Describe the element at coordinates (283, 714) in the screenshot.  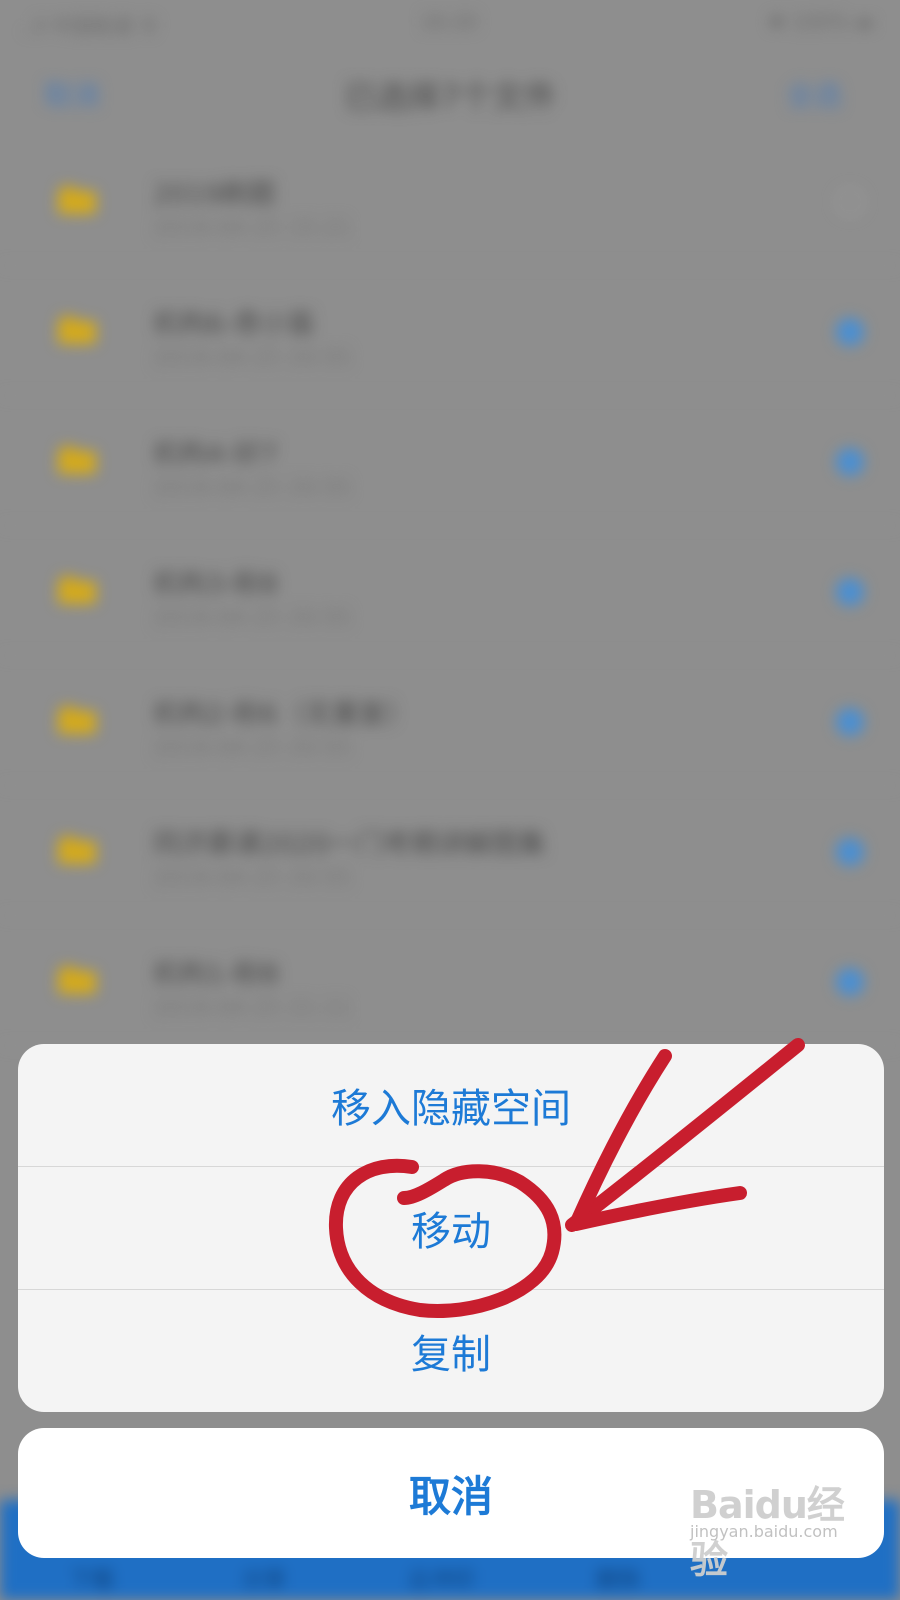
I see `file-name: 机构2-粉6（无重复）` at that location.